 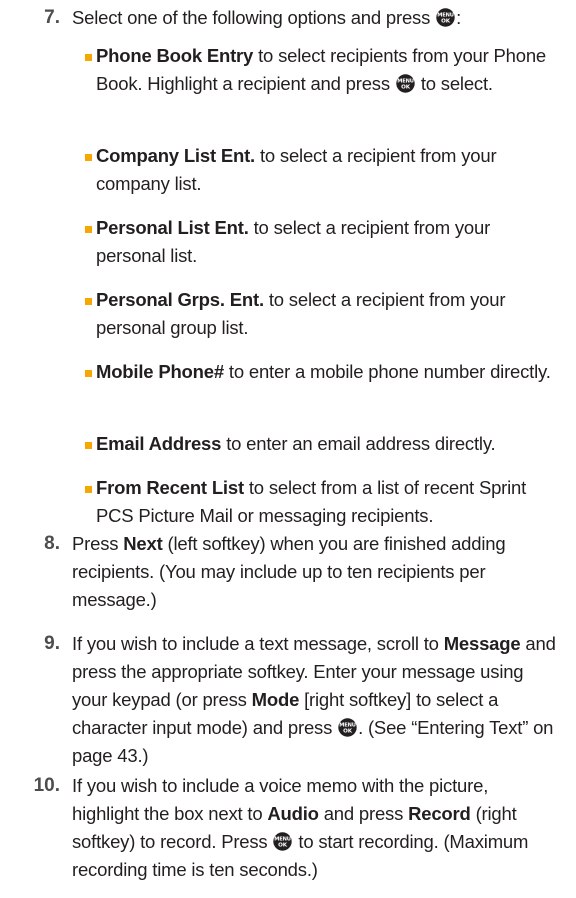 What do you see at coordinates (46, 785) in the screenshot?
I see `step-number: 10.` at bounding box center [46, 785].